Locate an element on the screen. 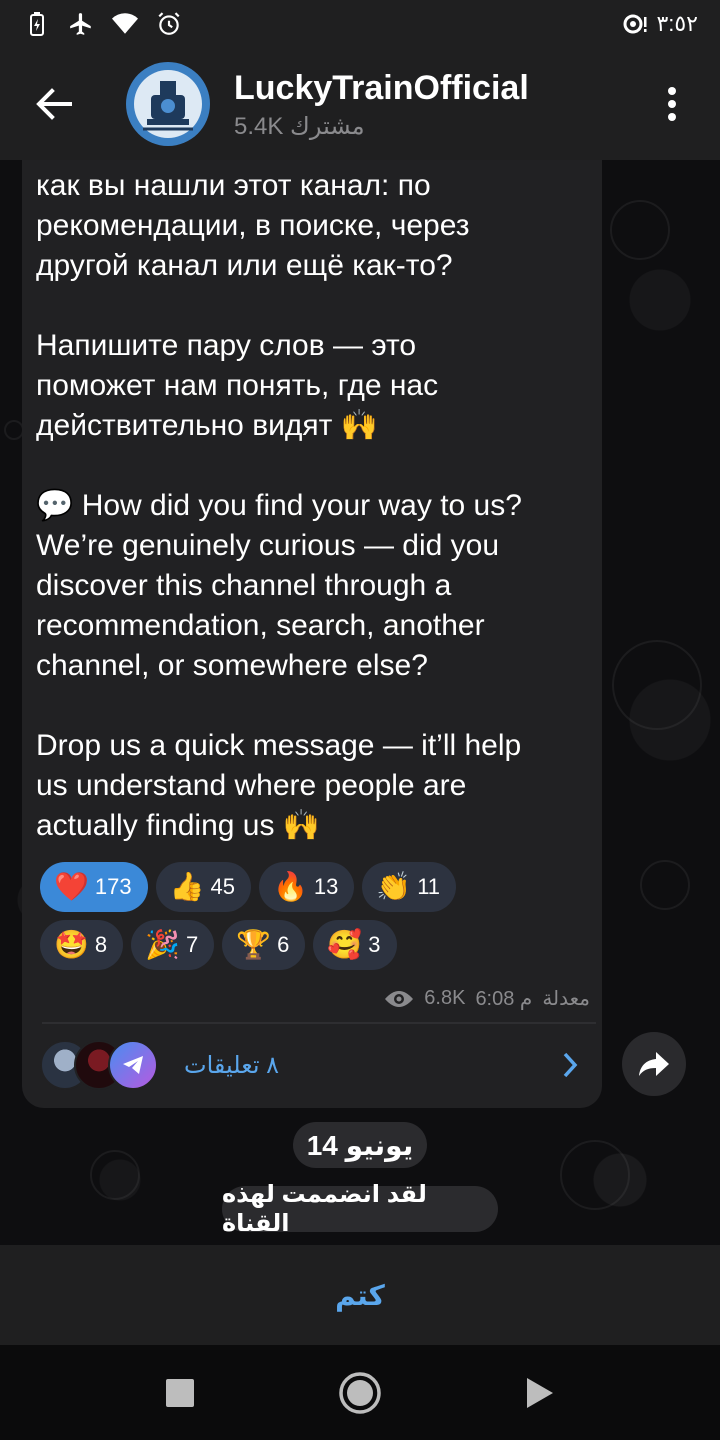 Image resolution: width=720 pixels, height=1440 pixels. status-time: ٣:٥٢ is located at coordinates (677, 23).